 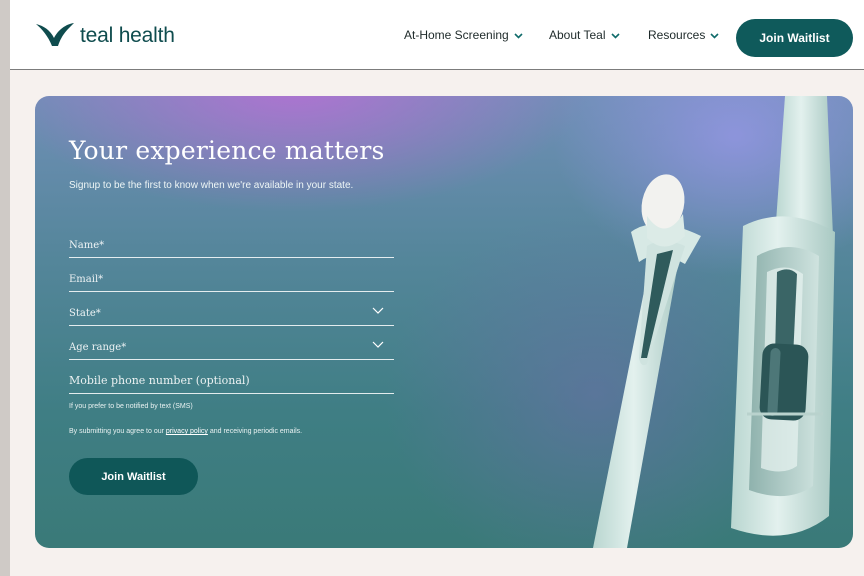 What do you see at coordinates (127, 35) in the screenshot?
I see `brand-name: teal health` at bounding box center [127, 35].